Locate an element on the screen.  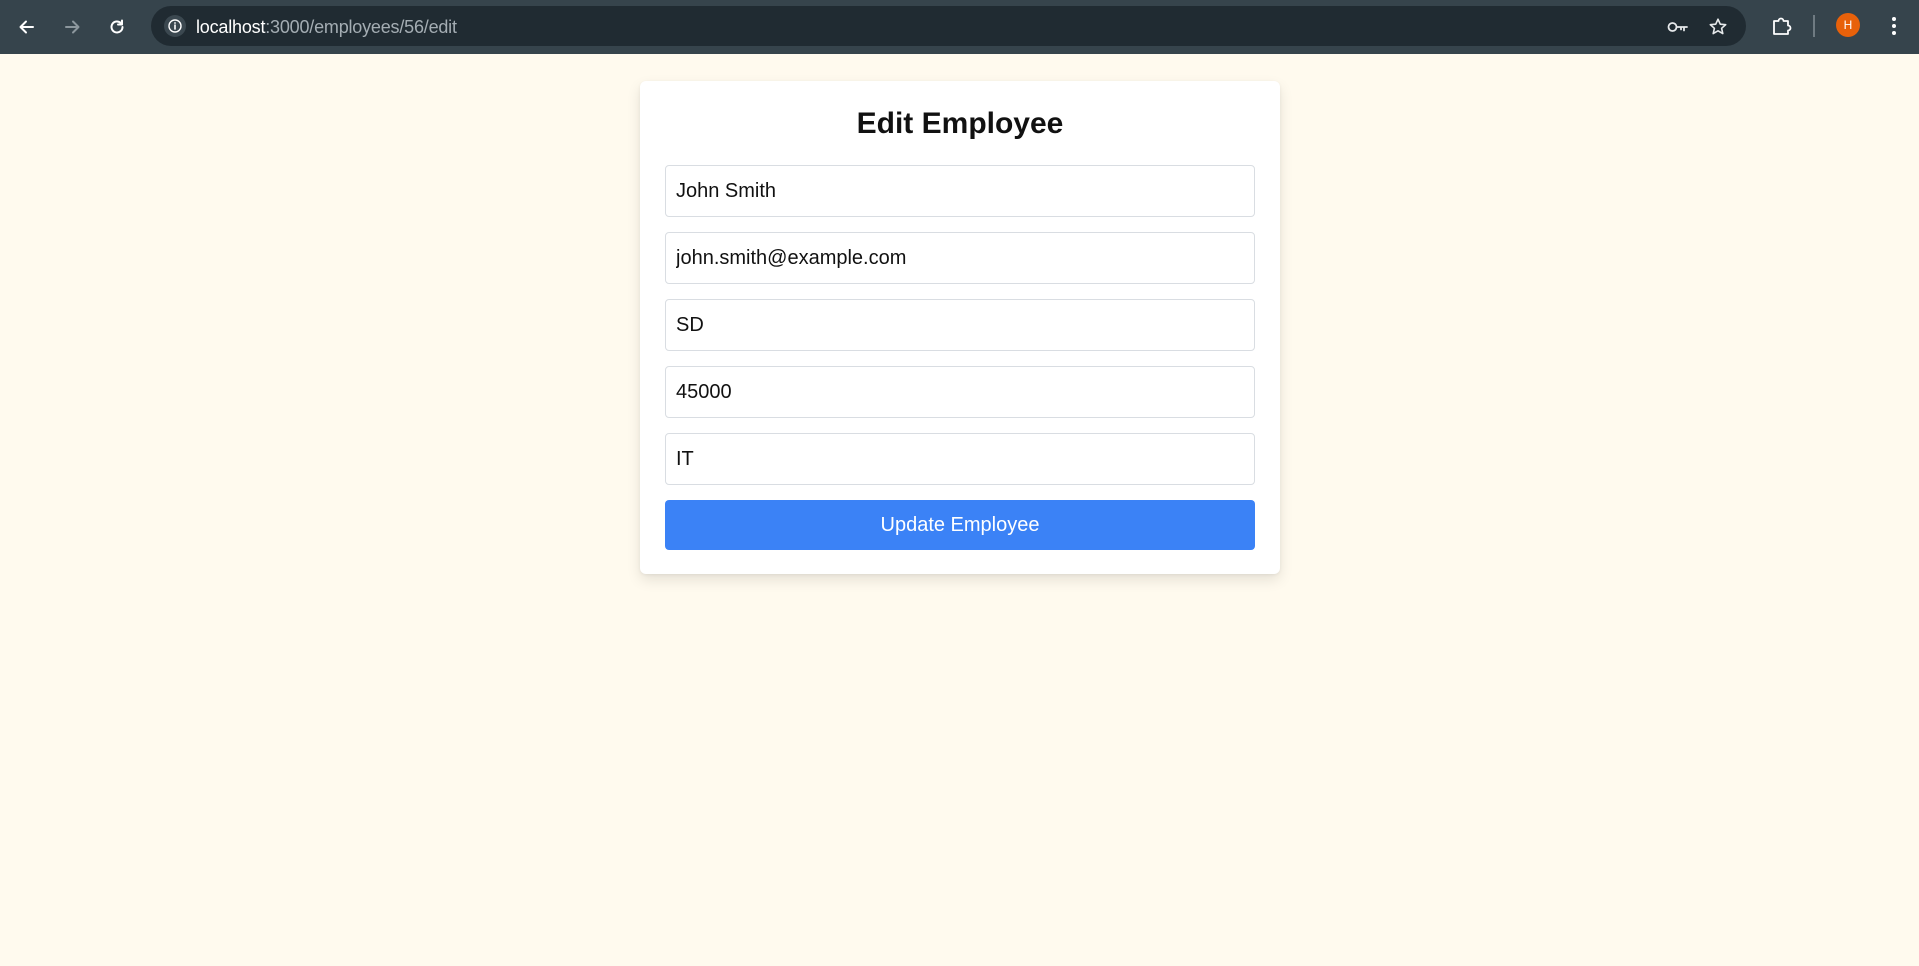
url-path: :3000/employees/56/edit is located at coordinates (361, 27).